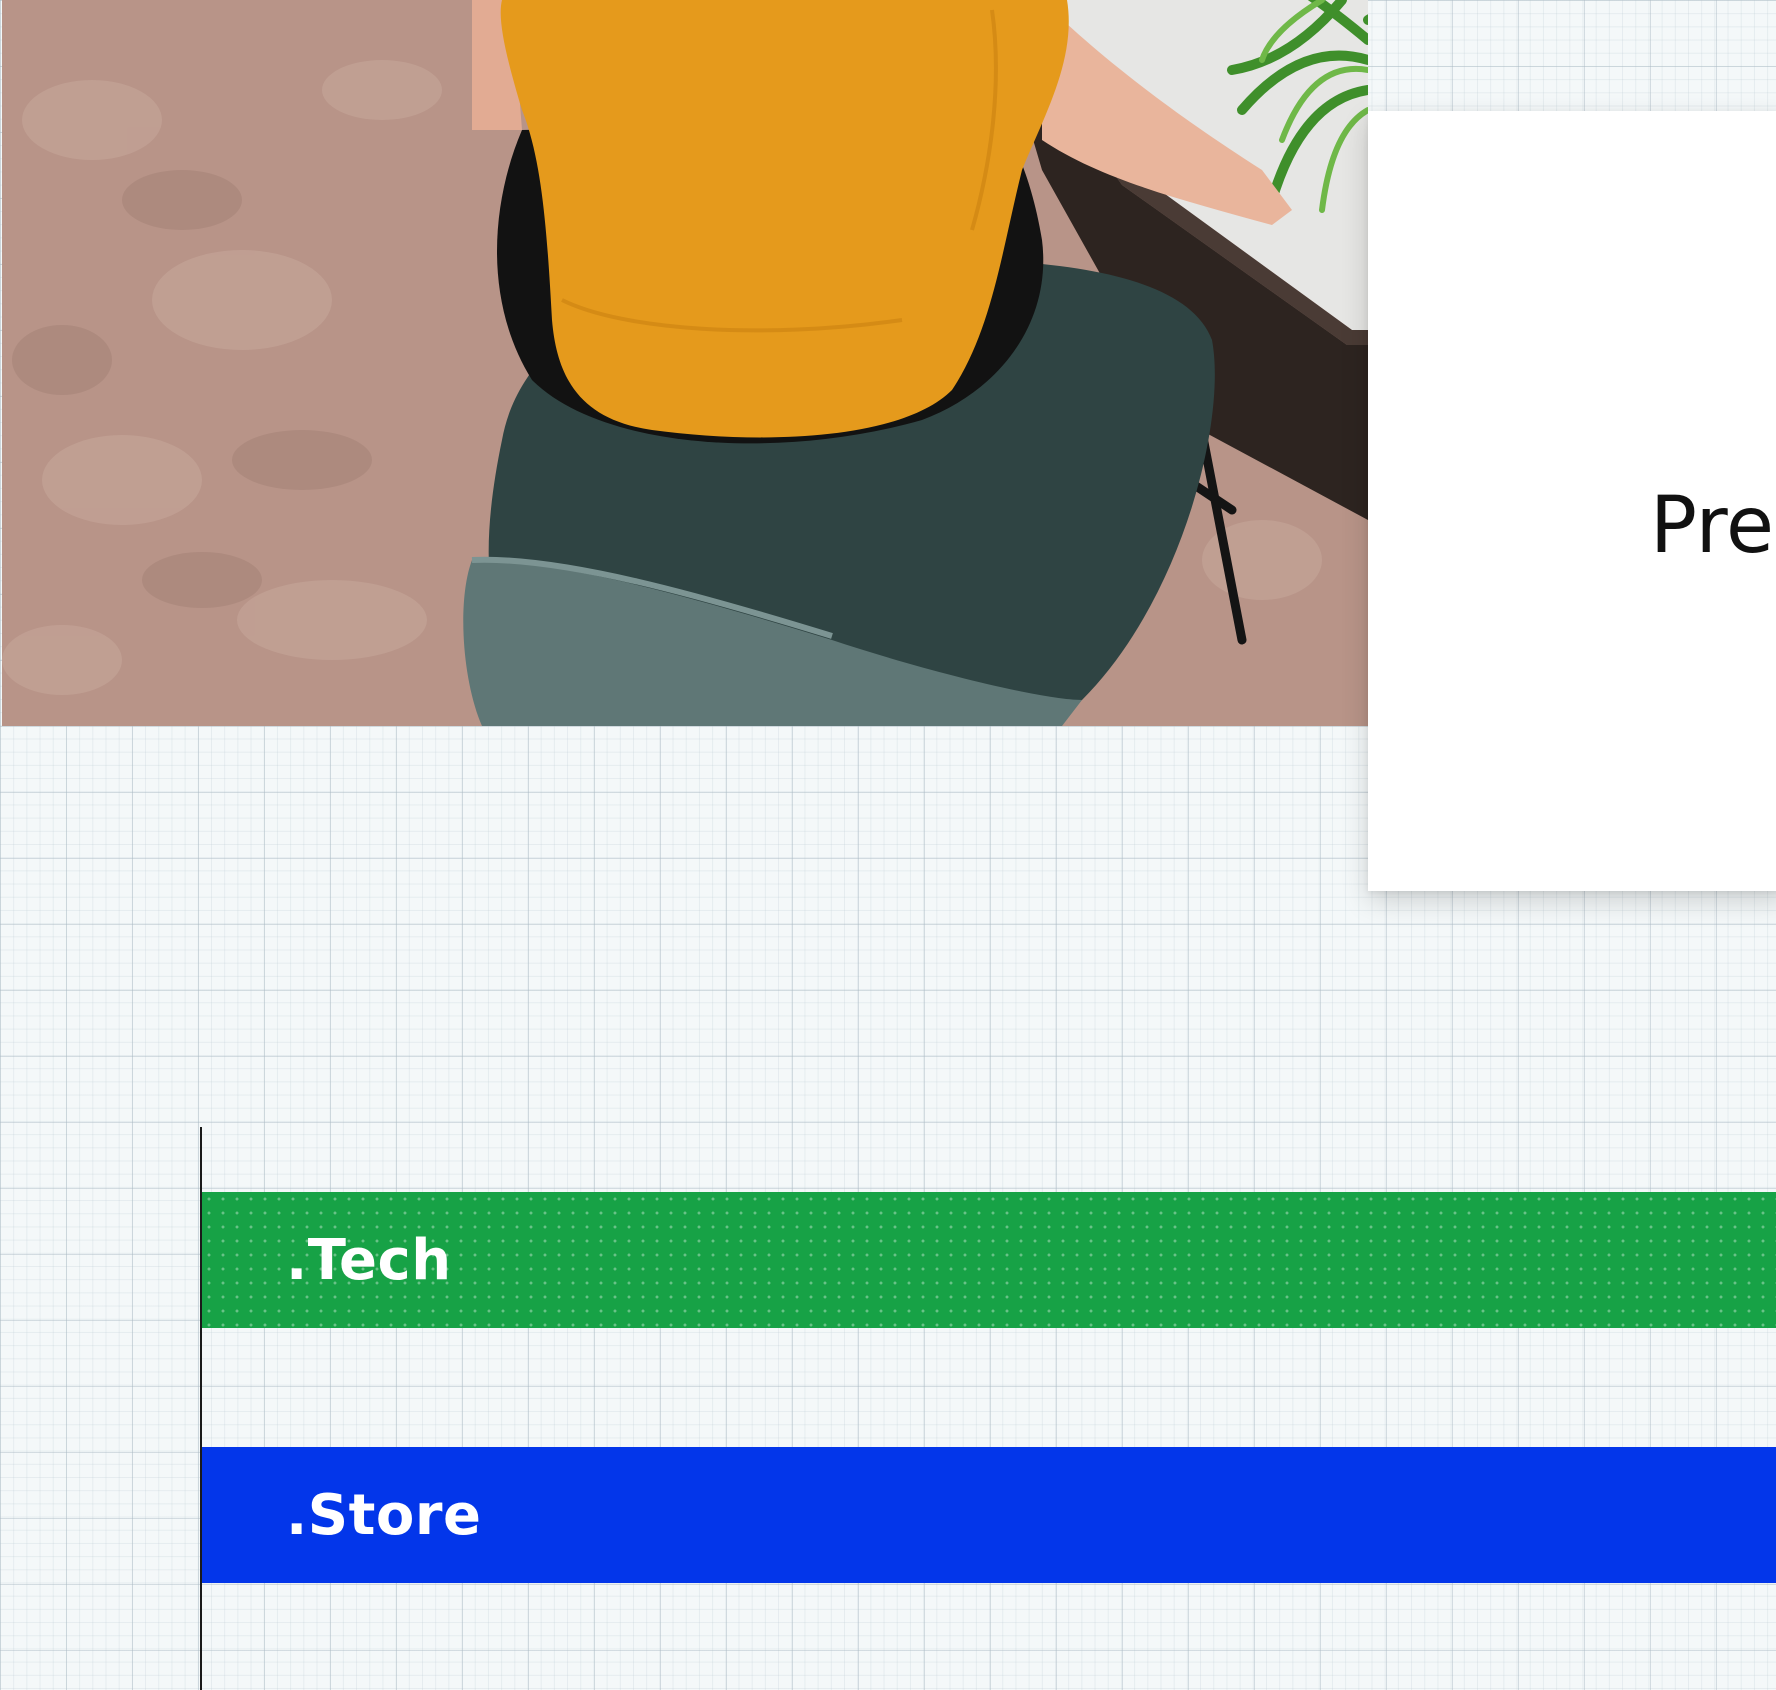  Describe the element at coordinates (1572, 501) in the screenshot. I see `promo-card: Pre` at that location.